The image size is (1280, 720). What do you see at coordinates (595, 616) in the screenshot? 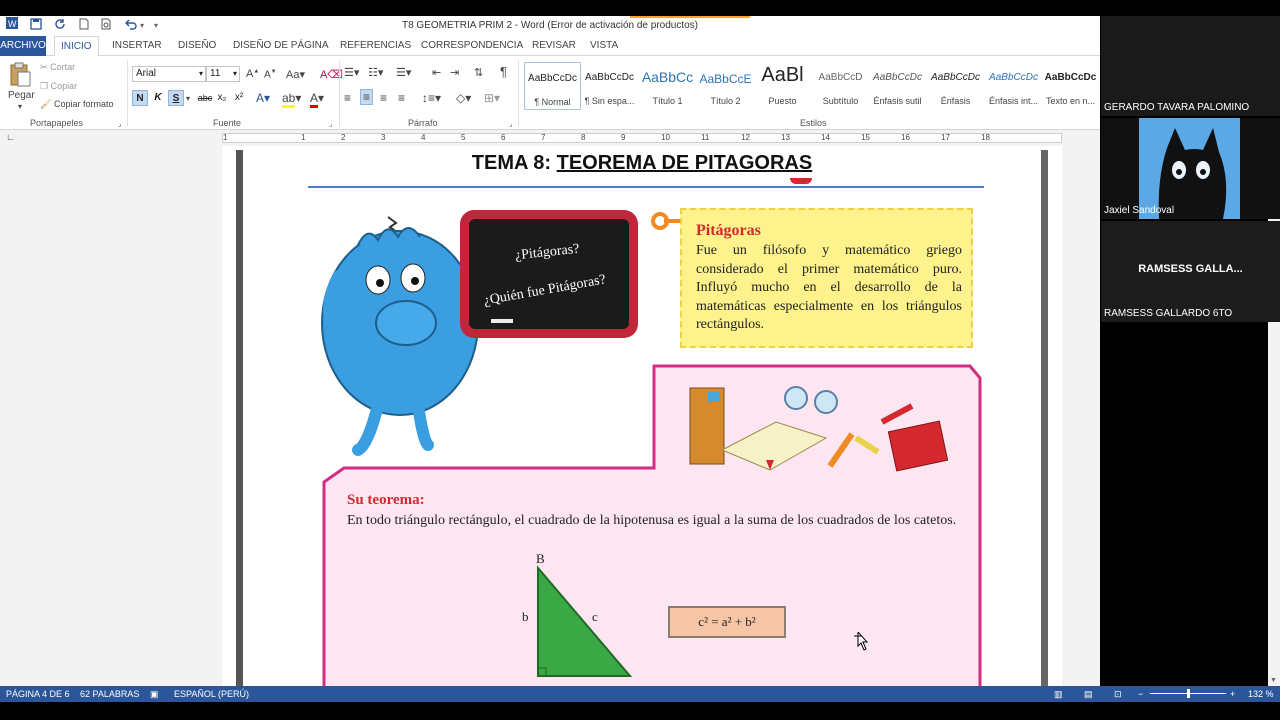
I see `side-c-label: c` at bounding box center [595, 616].